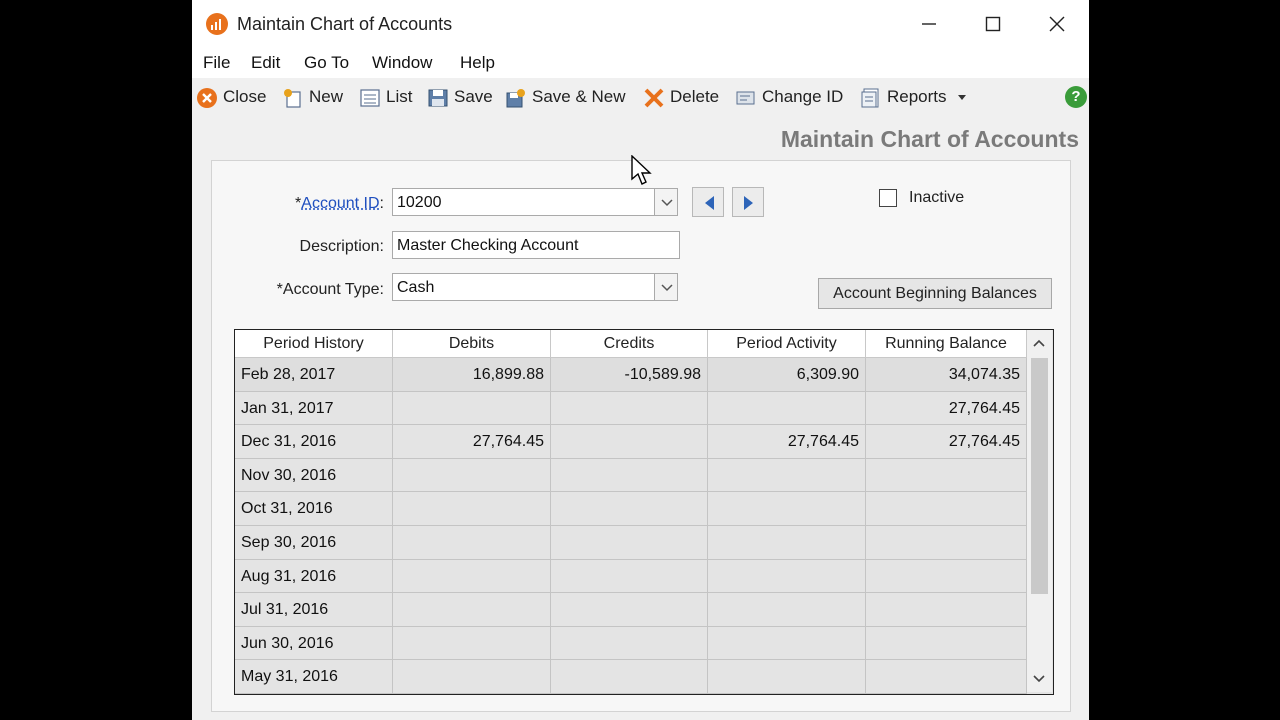 This screenshot has height=720, width=1280. What do you see at coordinates (292, 98) in the screenshot?
I see `new-document-icon` at bounding box center [292, 98].